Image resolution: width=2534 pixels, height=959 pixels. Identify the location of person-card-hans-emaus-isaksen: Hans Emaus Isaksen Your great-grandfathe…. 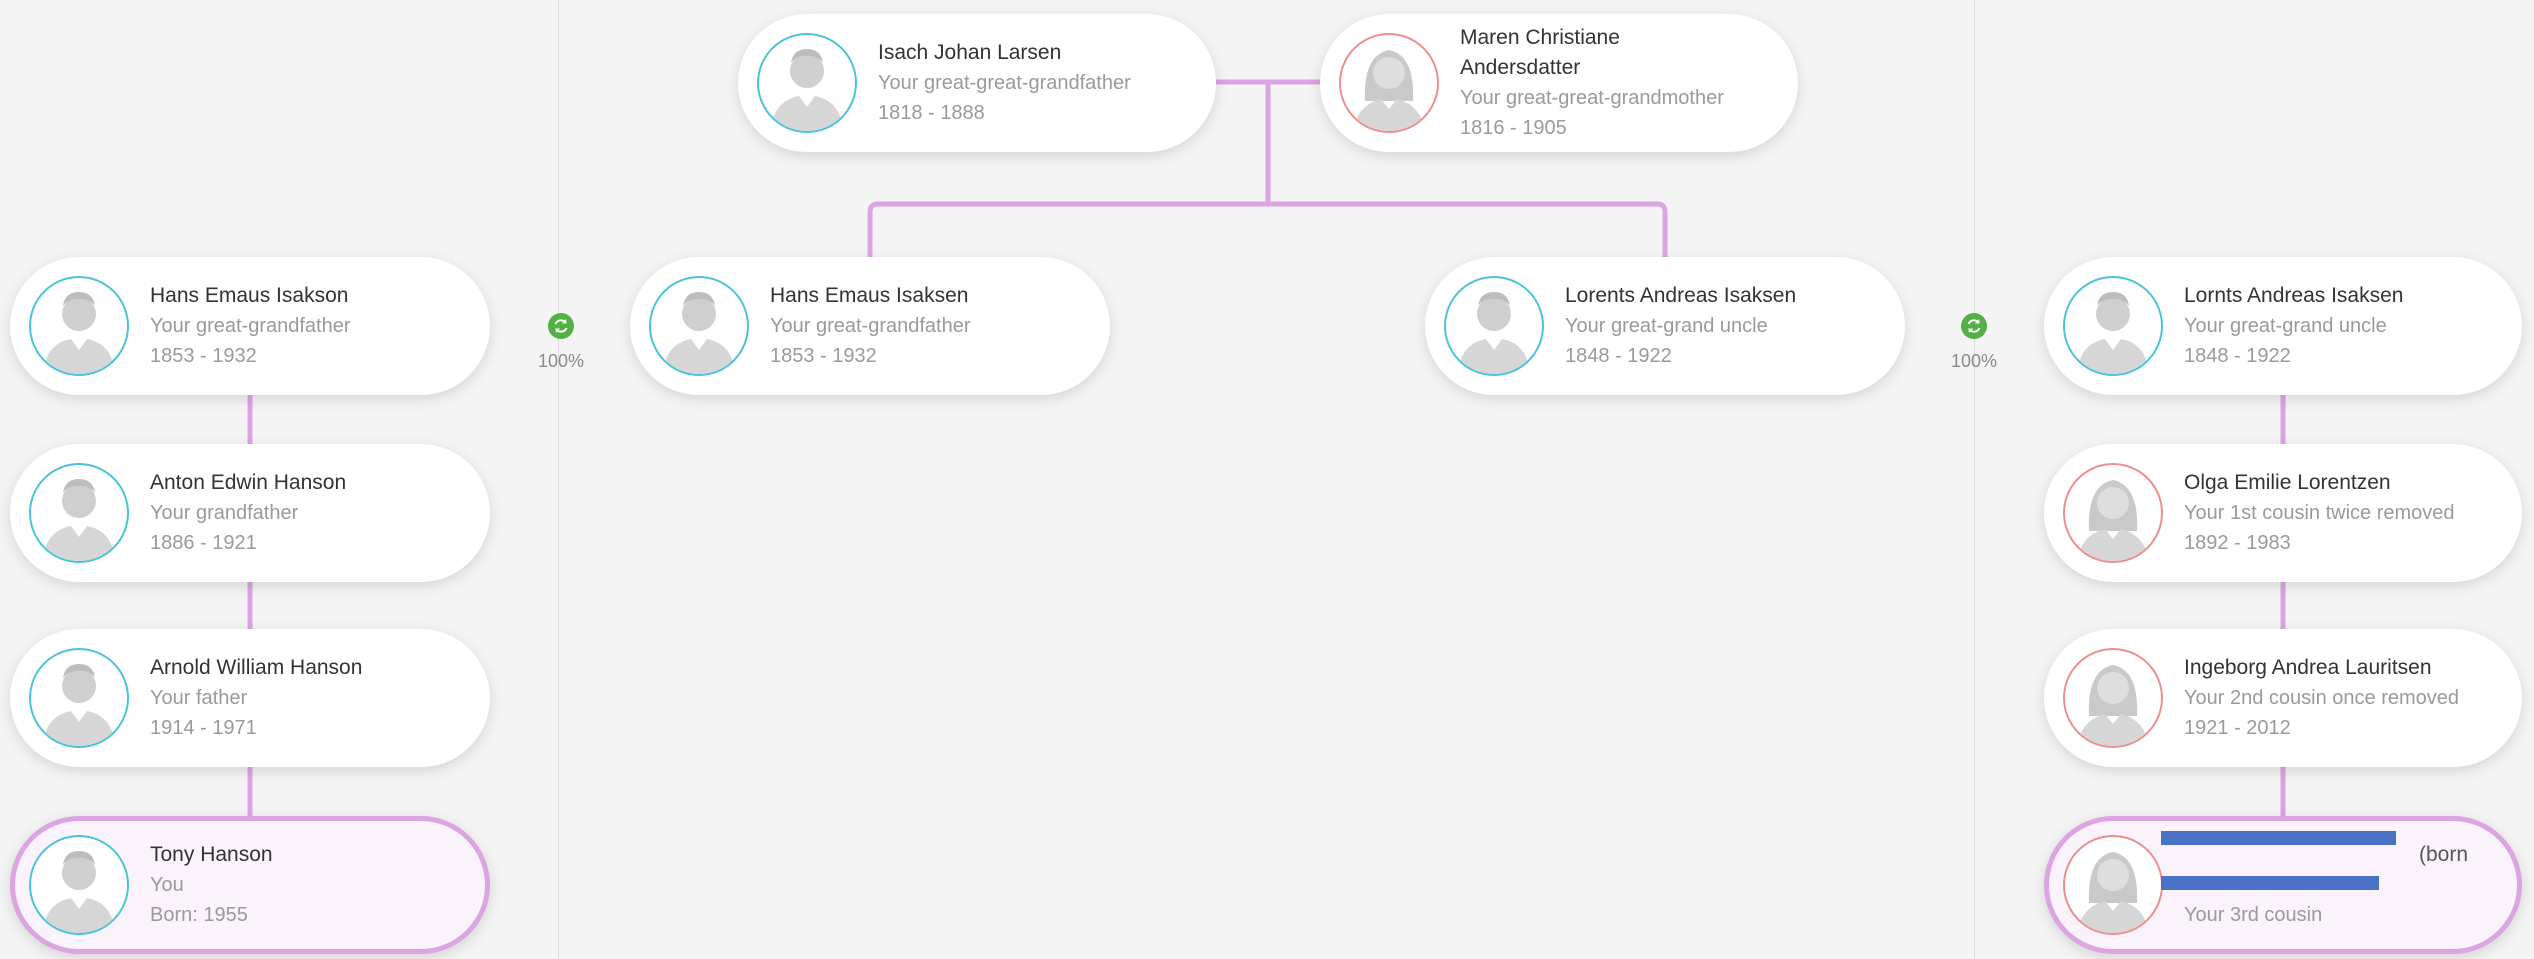
(870, 326).